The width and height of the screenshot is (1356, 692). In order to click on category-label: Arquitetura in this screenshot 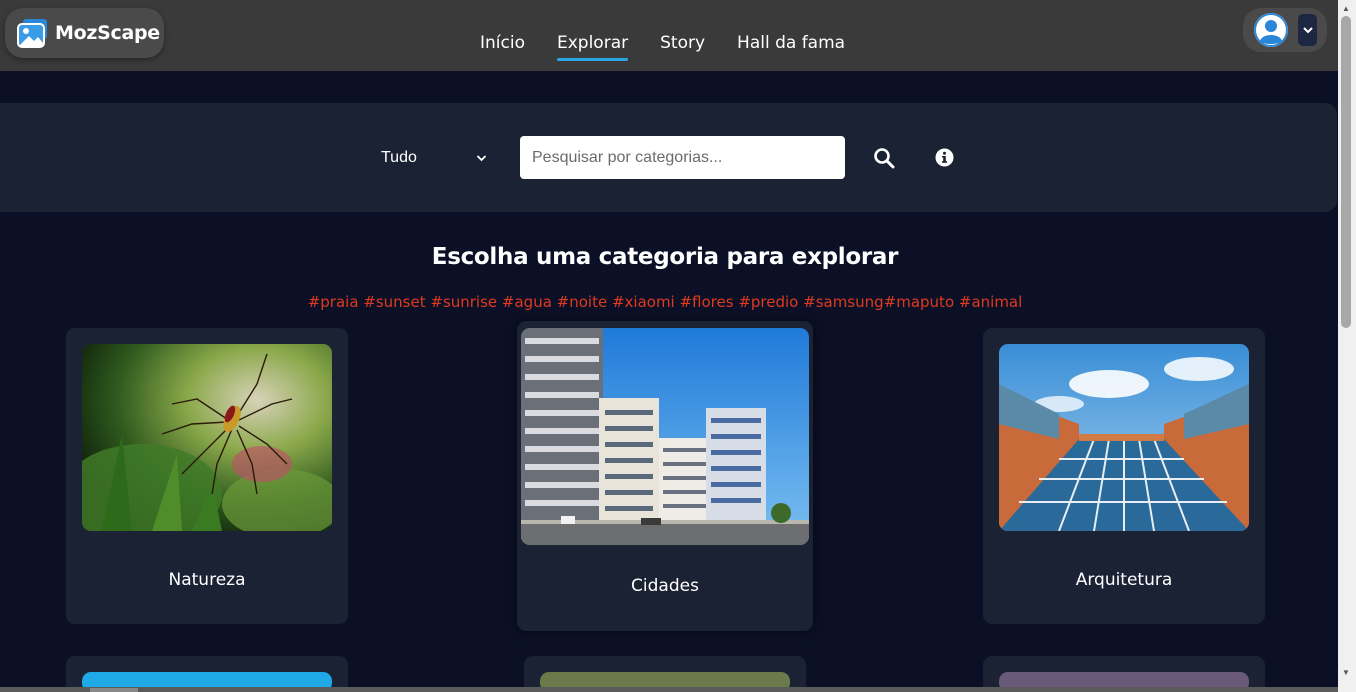, I will do `click(1124, 580)`.